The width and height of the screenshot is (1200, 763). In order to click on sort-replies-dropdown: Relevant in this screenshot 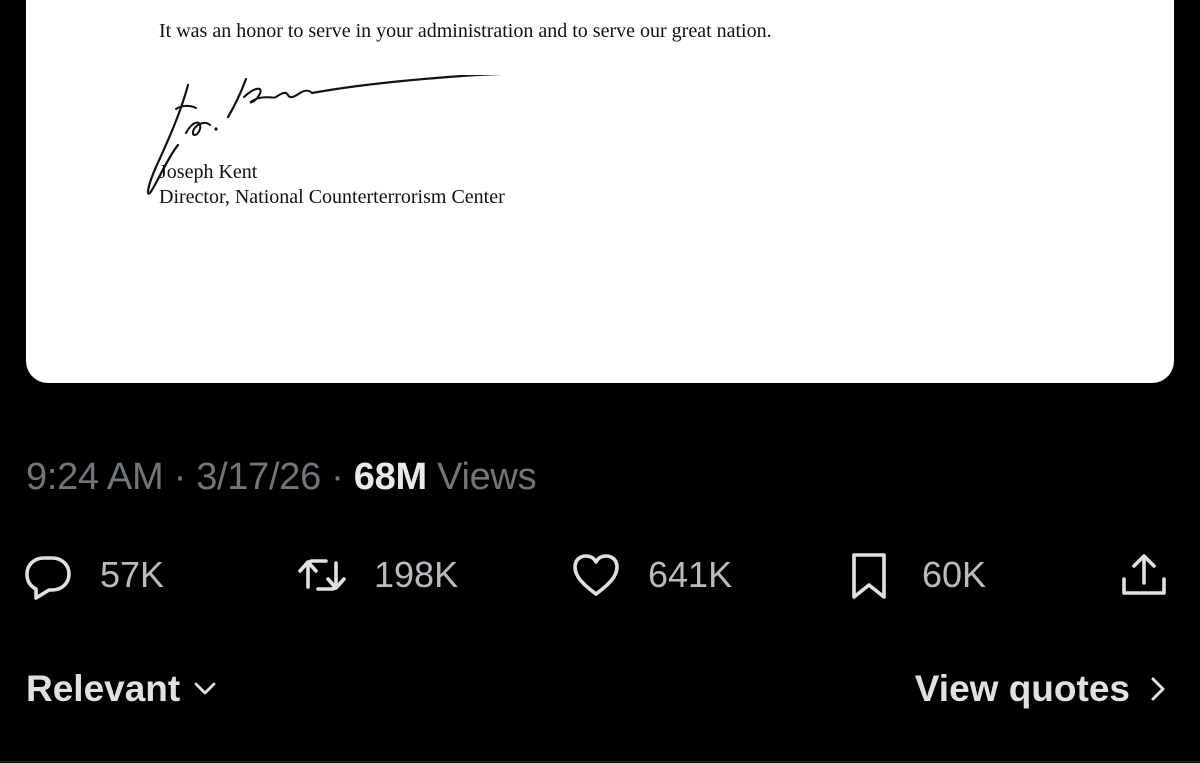, I will do `click(122, 689)`.